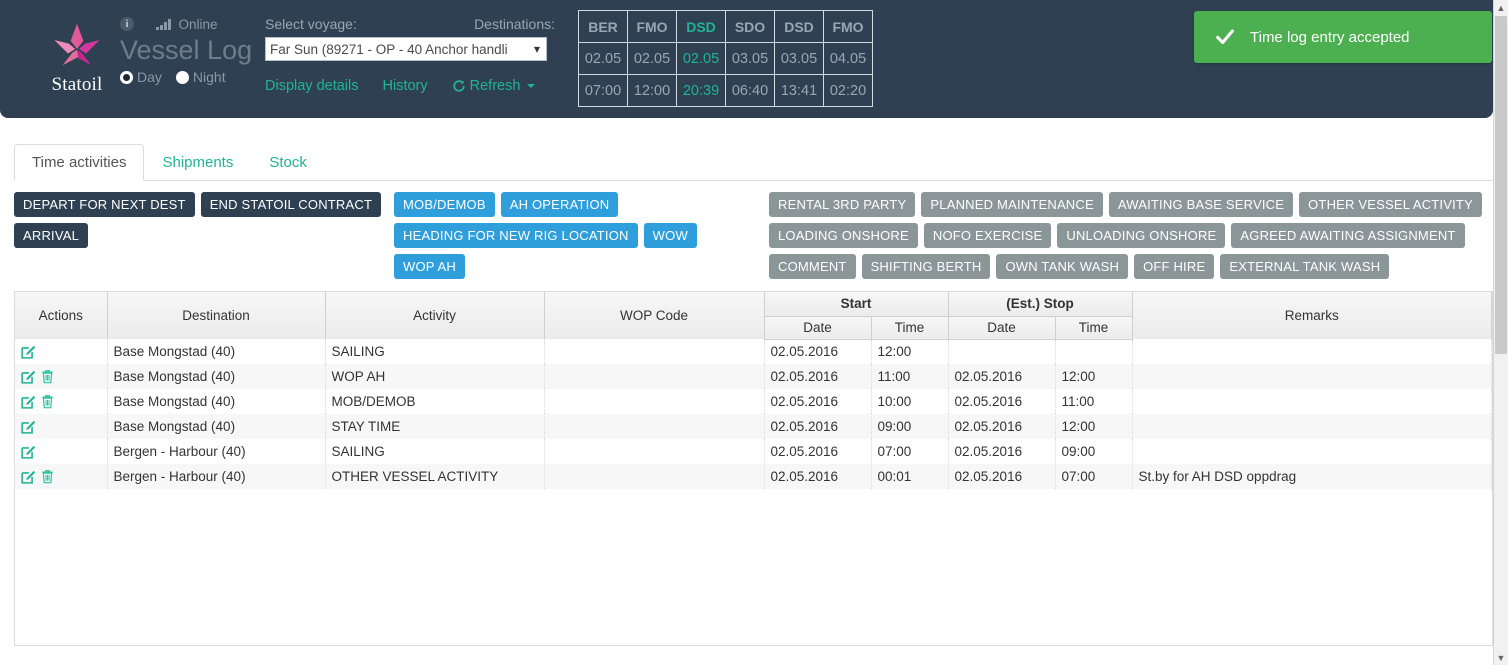 This screenshot has width=1508, height=665. I want to click on activity-button-external-tank-wash: EXTERNAL TANK WASH, so click(1305, 266).